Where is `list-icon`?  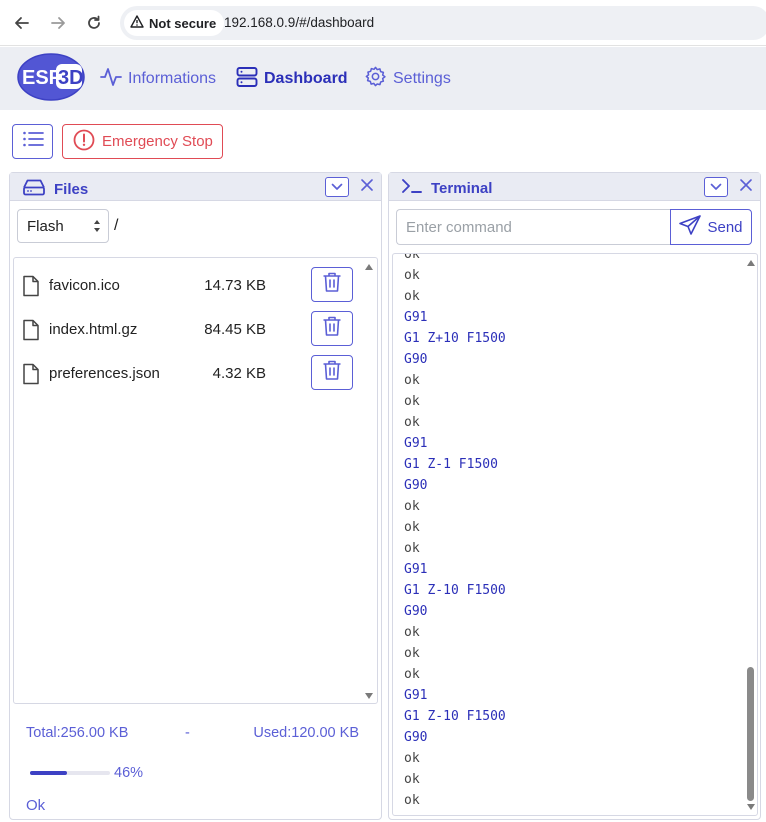
list-icon is located at coordinates (33, 141).